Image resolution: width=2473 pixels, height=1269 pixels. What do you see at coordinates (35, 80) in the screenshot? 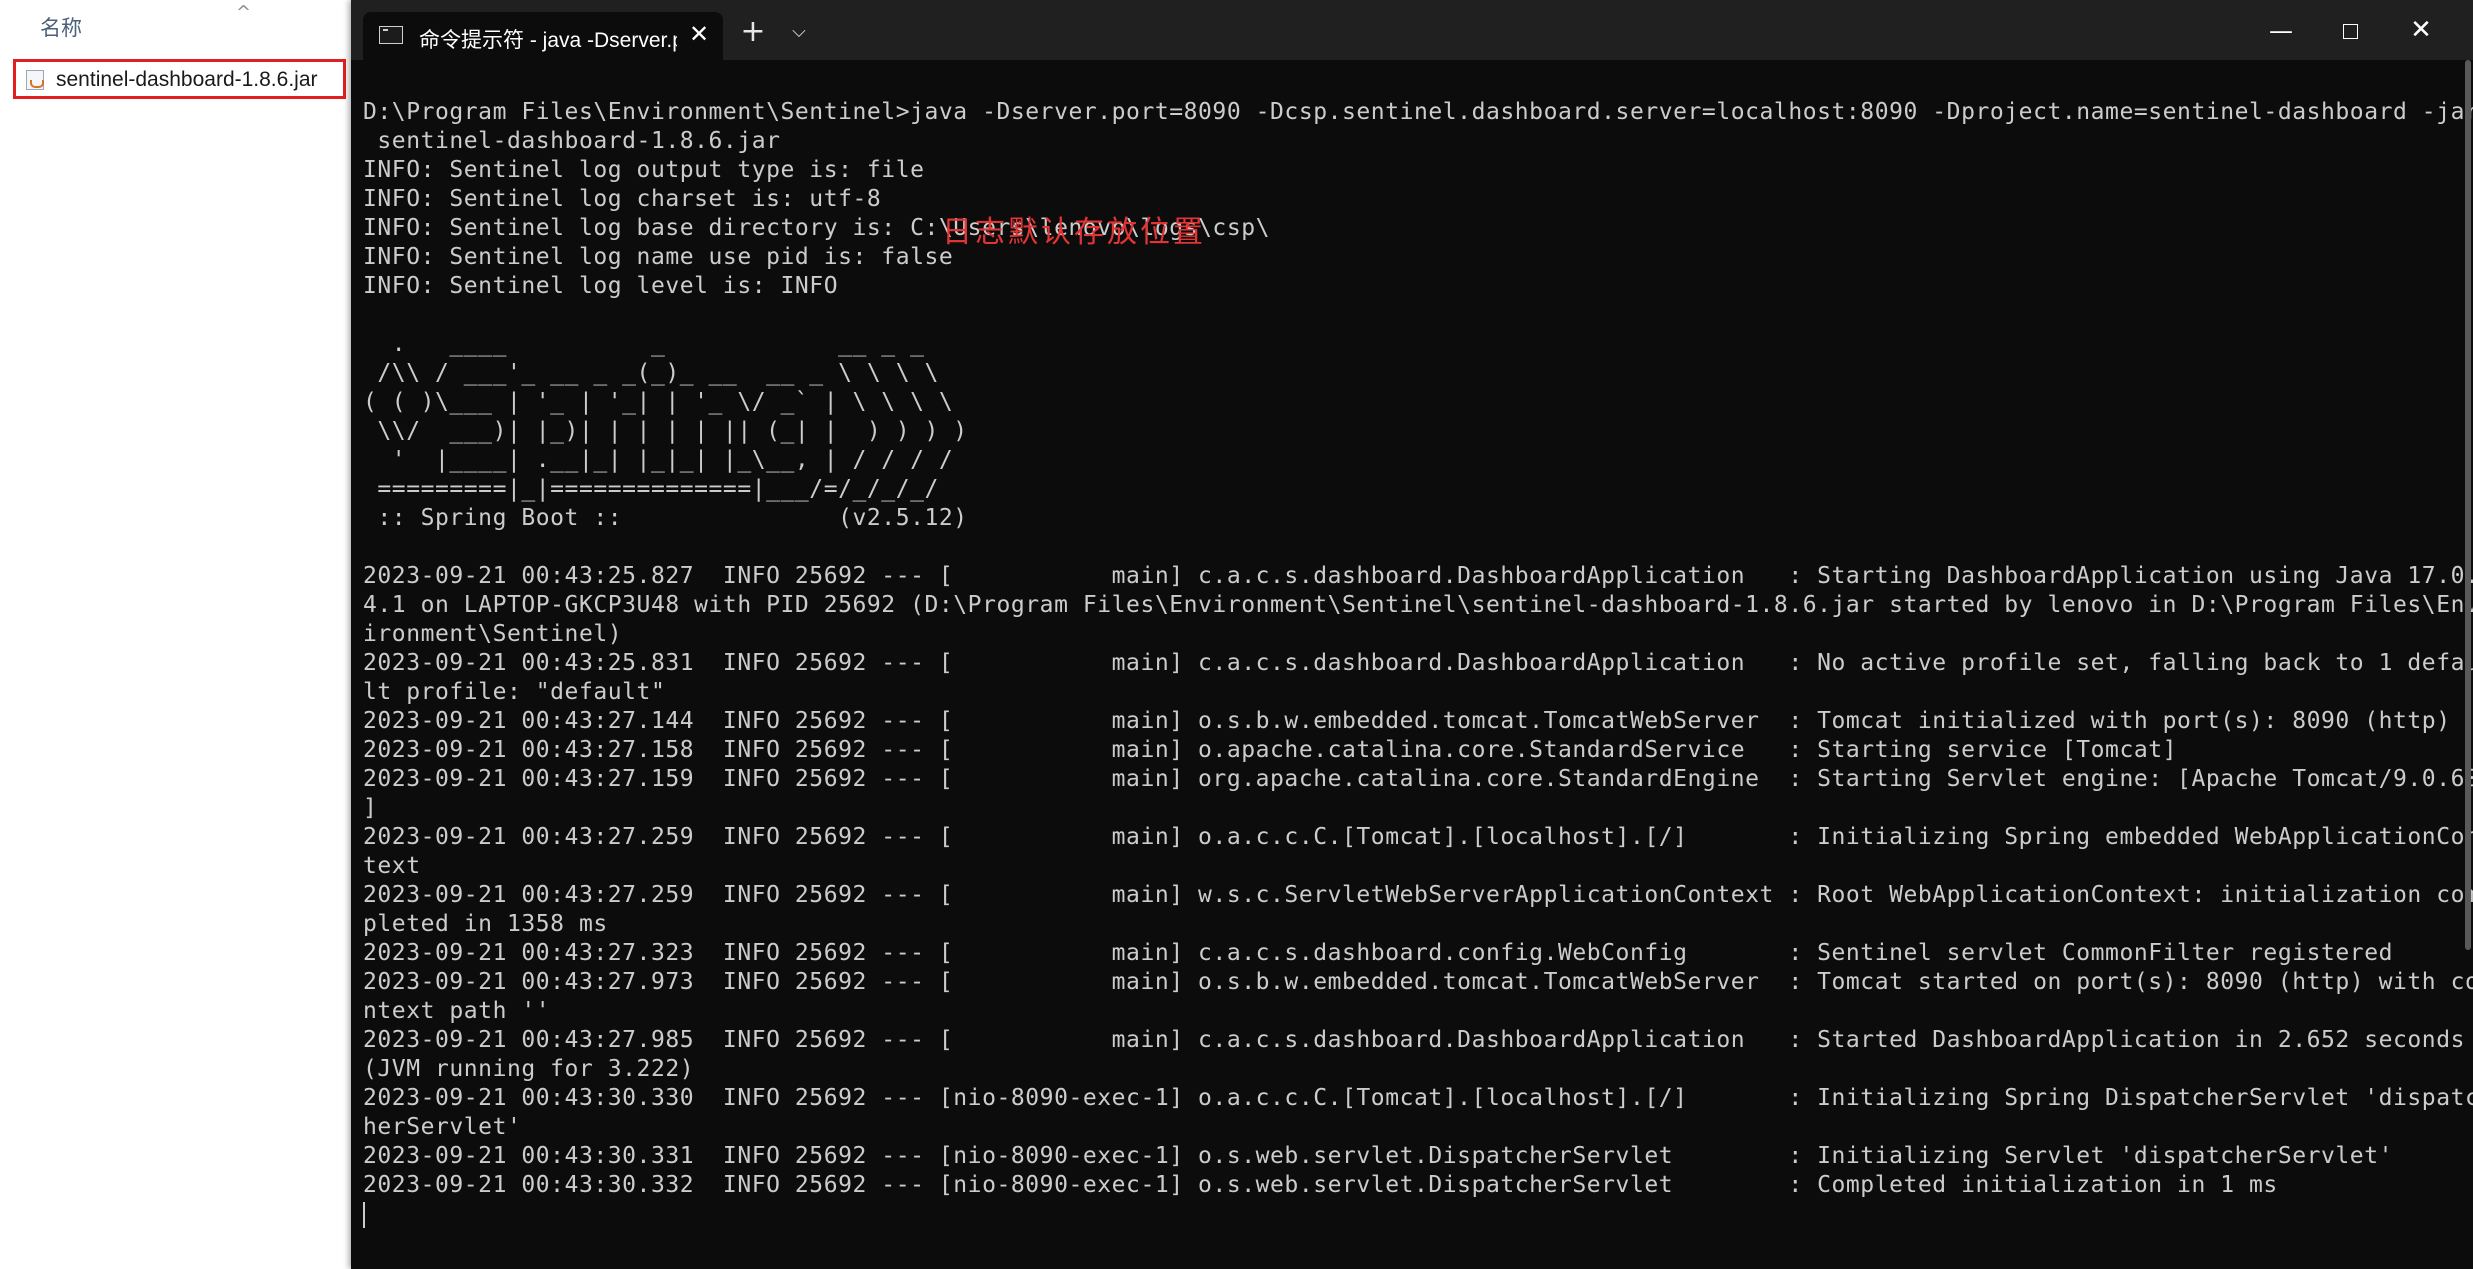
I see `jar-file-icon` at bounding box center [35, 80].